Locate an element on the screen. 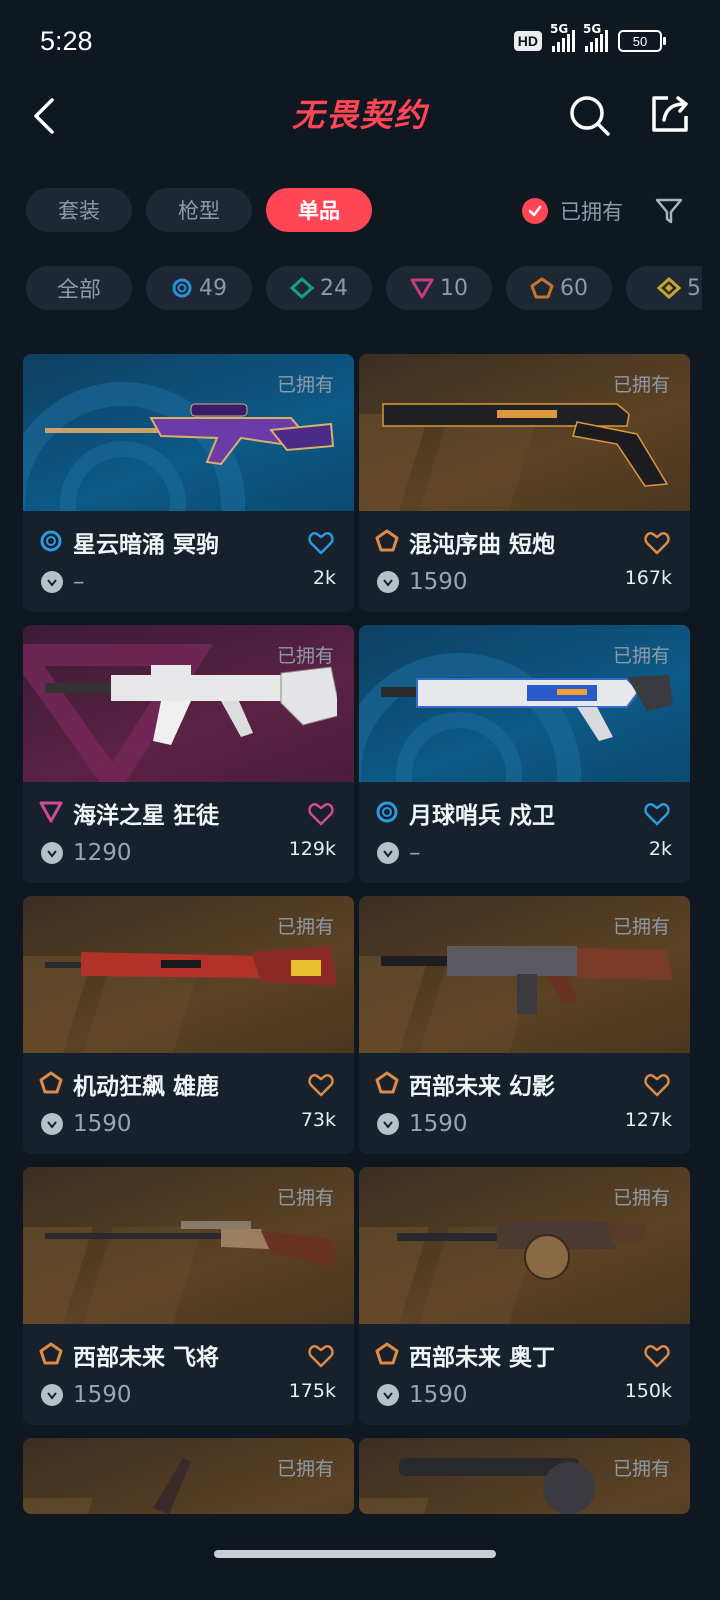  chip-select-tier: 49 is located at coordinates (199, 288).